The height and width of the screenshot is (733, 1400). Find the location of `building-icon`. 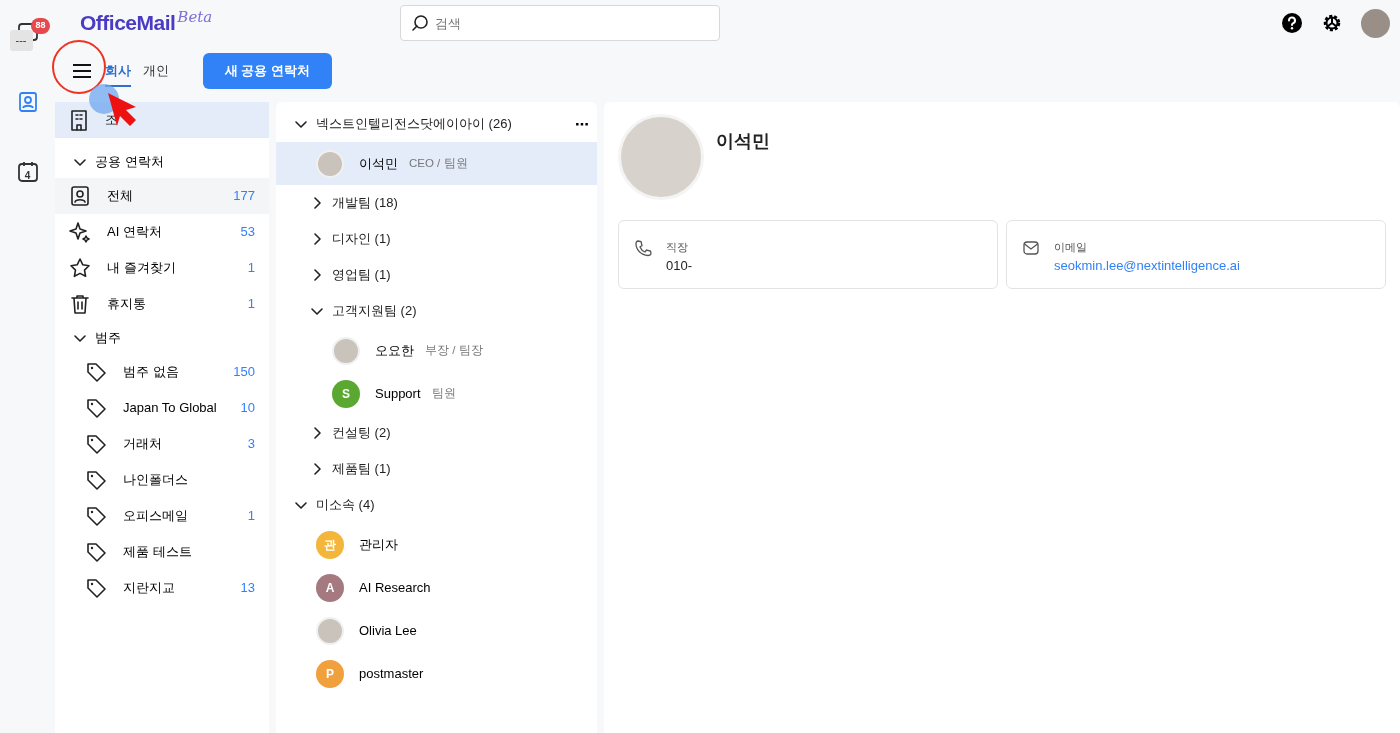

building-icon is located at coordinates (79, 119).